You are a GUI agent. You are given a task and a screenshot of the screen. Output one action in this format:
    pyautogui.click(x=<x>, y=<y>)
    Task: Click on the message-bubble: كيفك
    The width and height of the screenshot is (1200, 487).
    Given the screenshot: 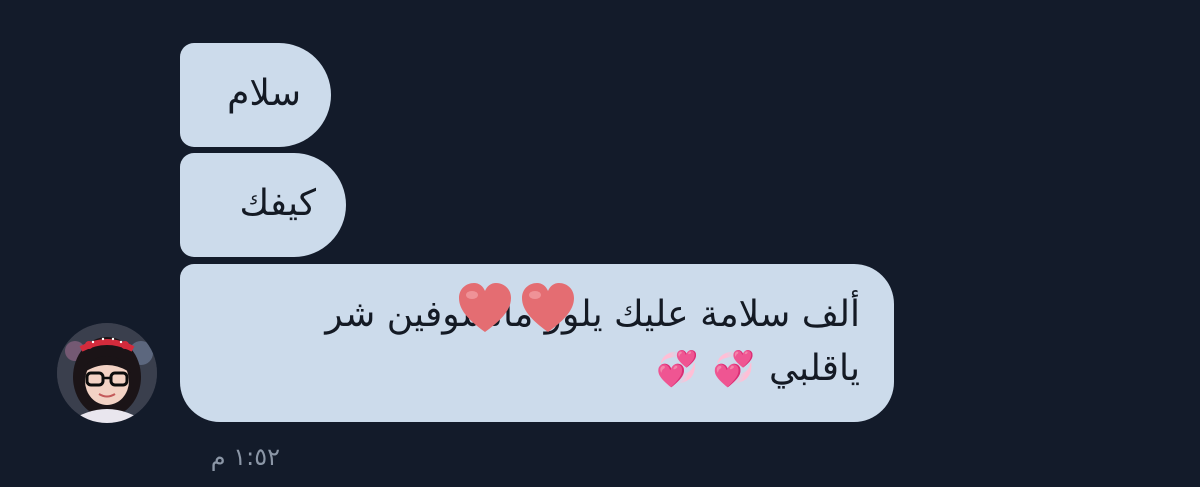 What is the action you would take?
    pyautogui.click(x=263, y=205)
    